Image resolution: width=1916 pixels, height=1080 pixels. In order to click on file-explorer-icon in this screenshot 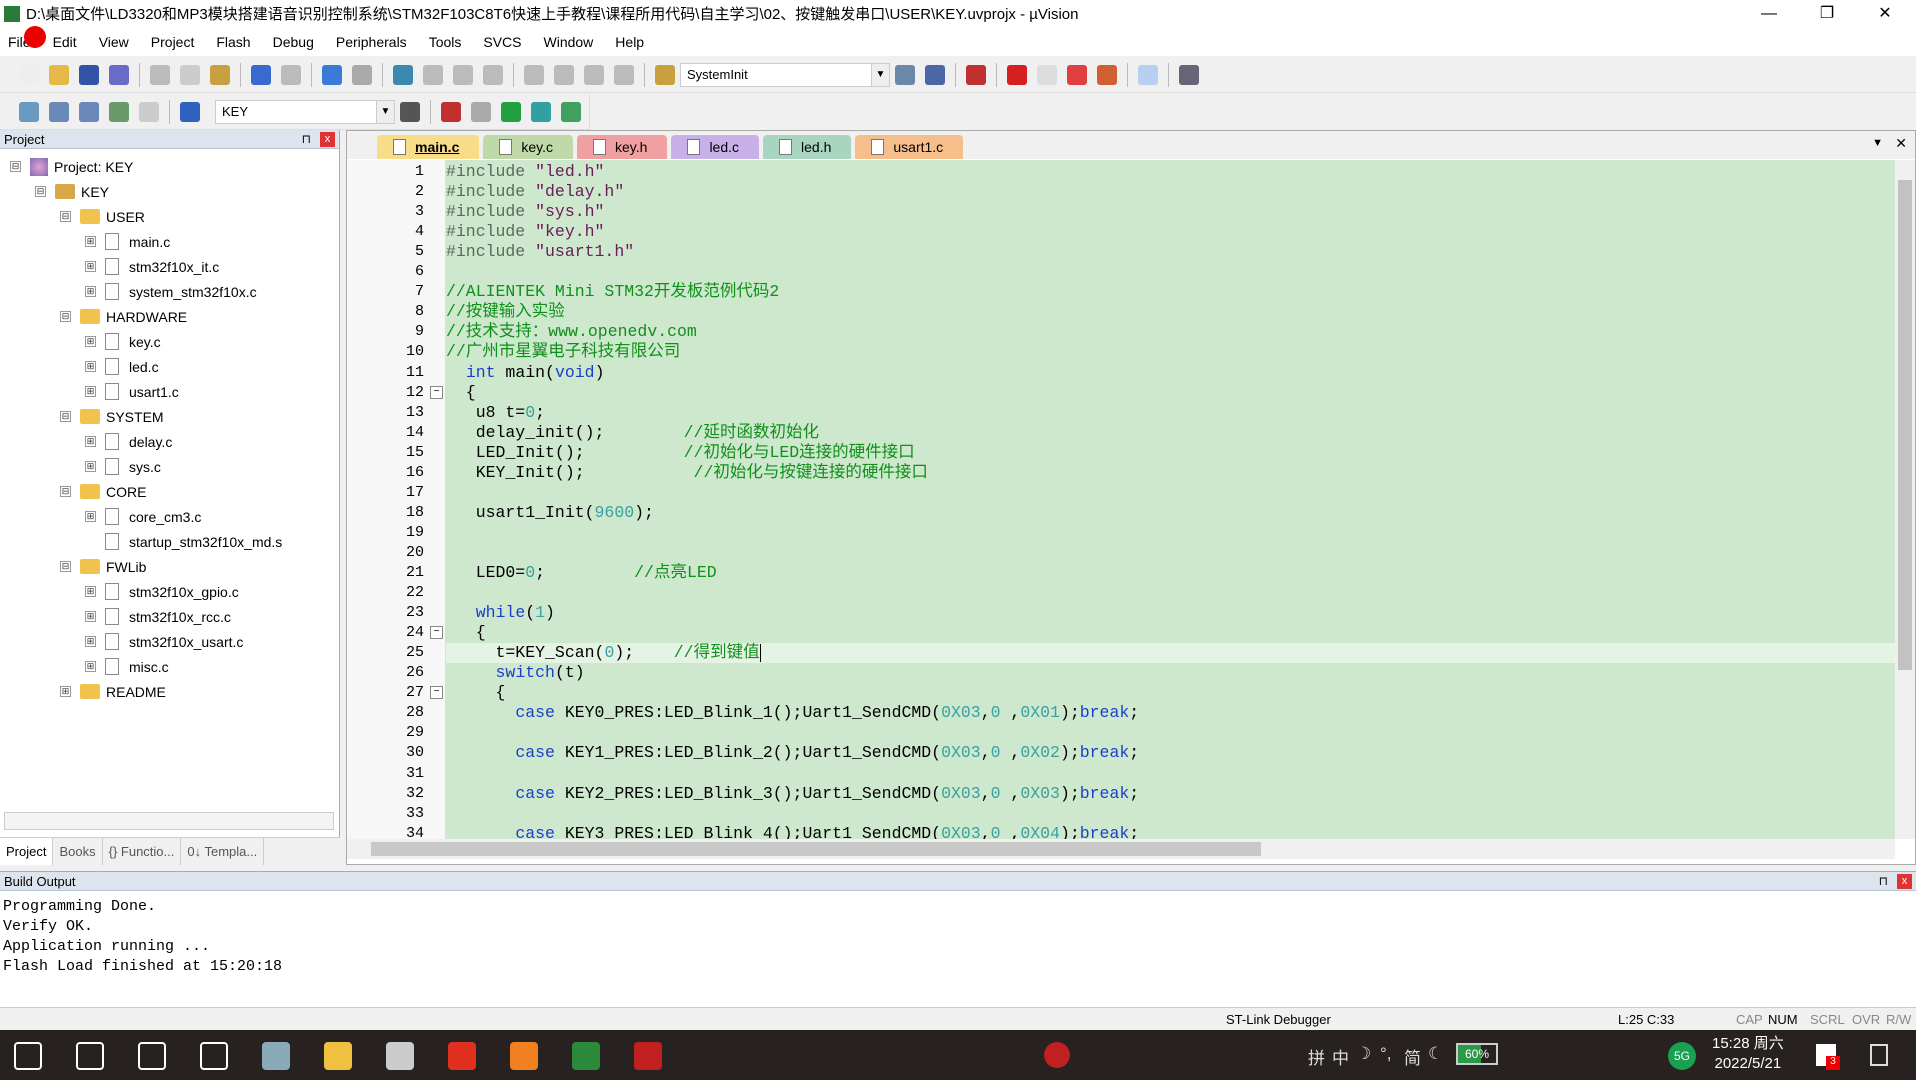, I will do `click(338, 1056)`.